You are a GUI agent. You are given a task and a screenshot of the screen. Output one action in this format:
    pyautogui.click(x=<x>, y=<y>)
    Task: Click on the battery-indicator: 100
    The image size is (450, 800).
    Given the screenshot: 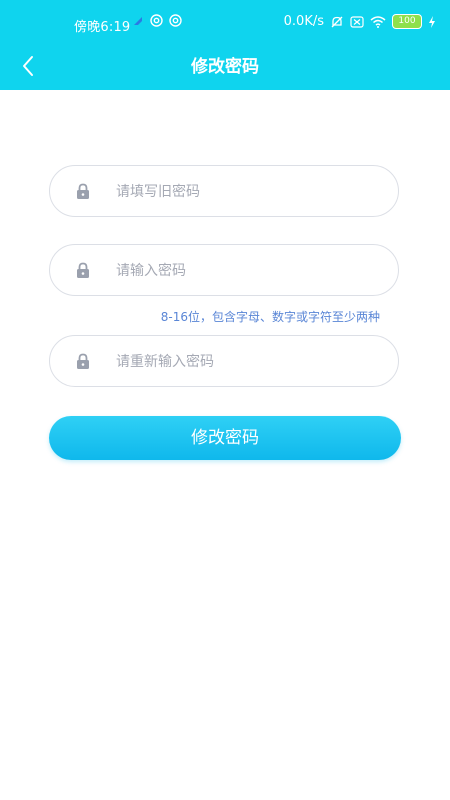 What is the action you would take?
    pyautogui.click(x=407, y=21)
    